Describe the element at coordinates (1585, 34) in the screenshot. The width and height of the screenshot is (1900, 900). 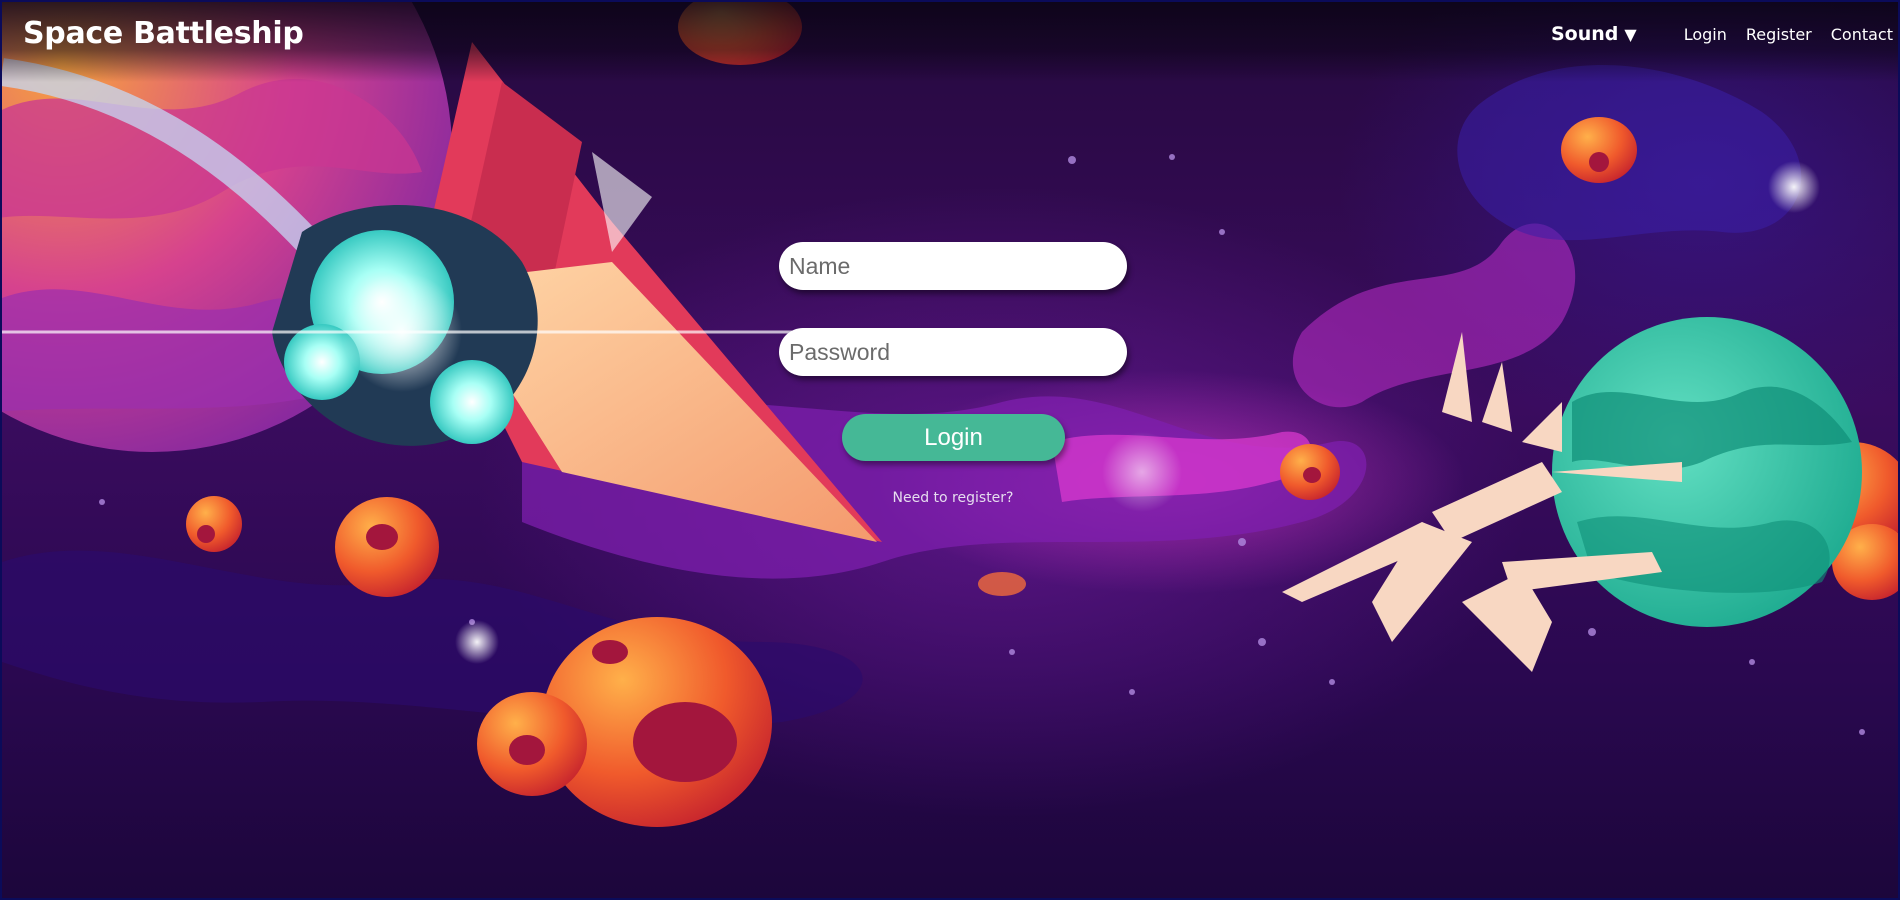
I see `sound-label: Sound` at that location.